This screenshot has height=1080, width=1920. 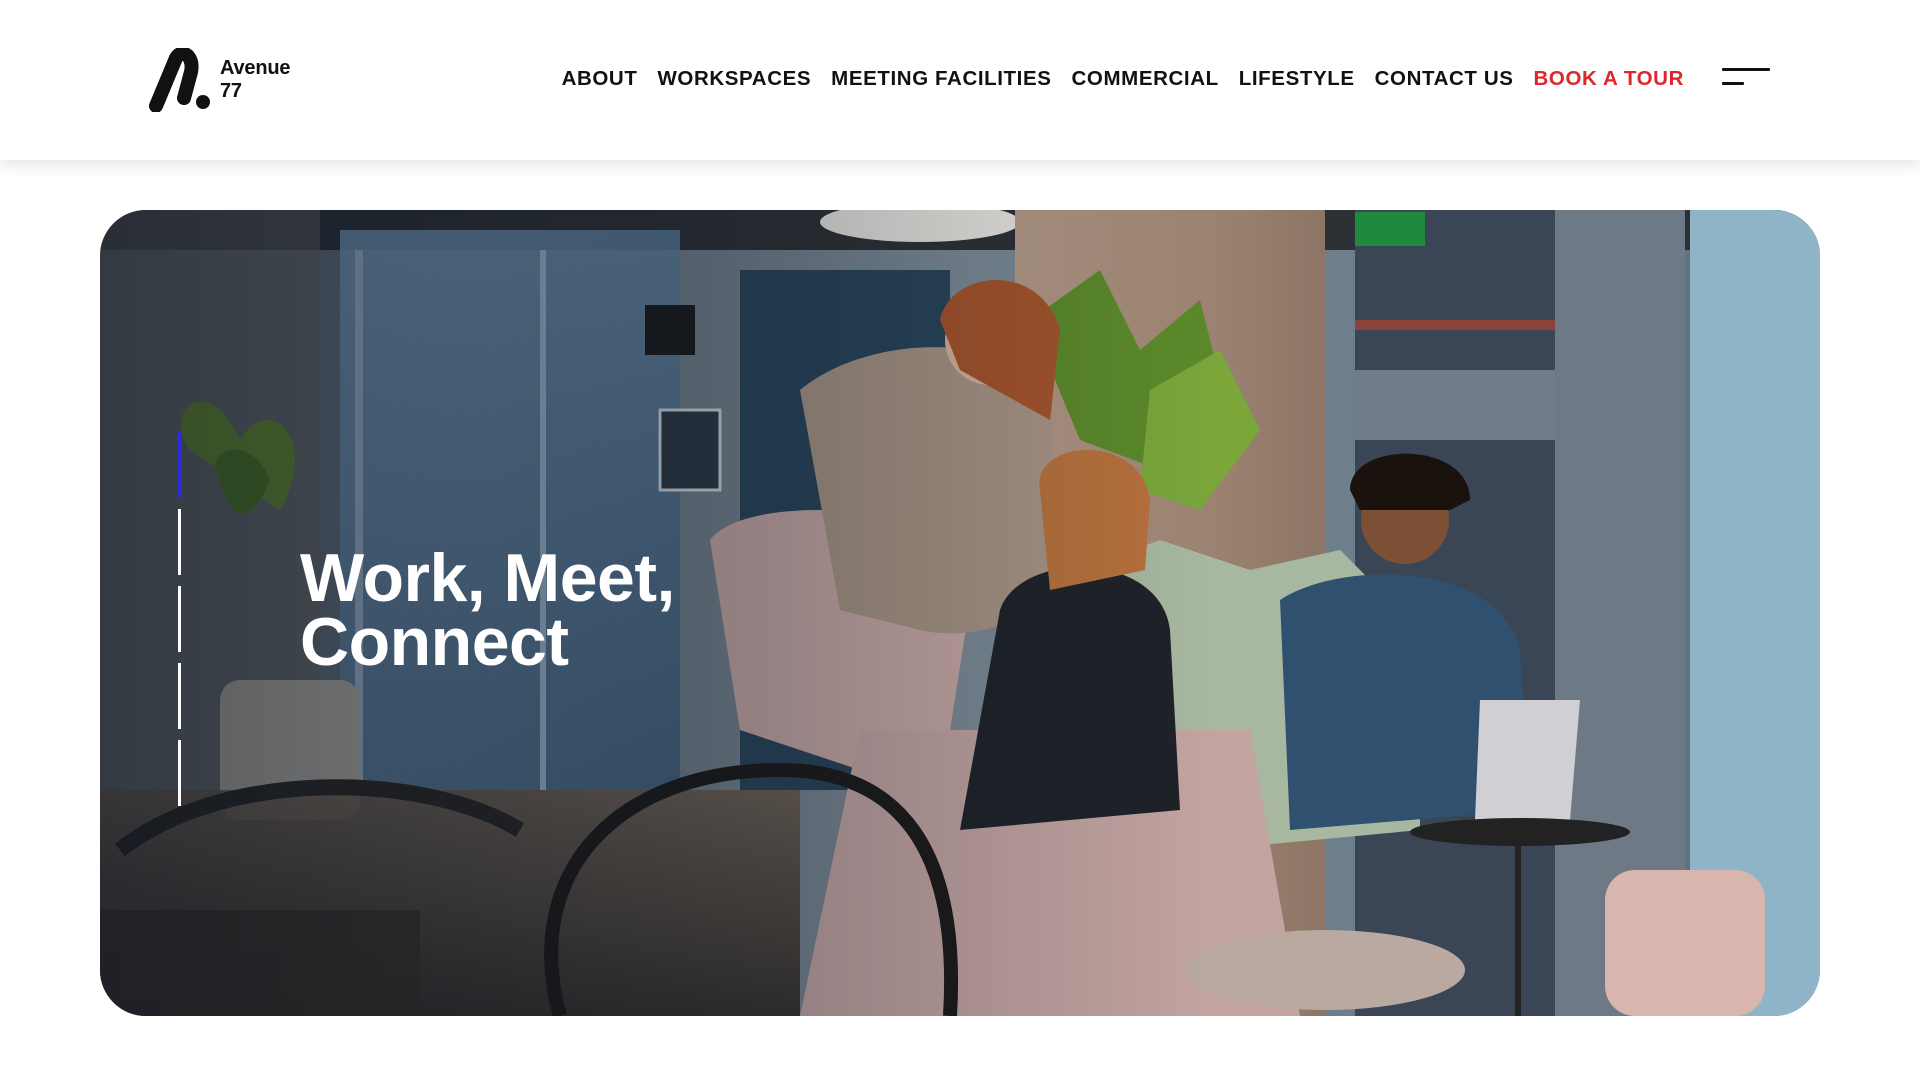 I want to click on brand-name: Avenue 77, so click(x=255, y=80).